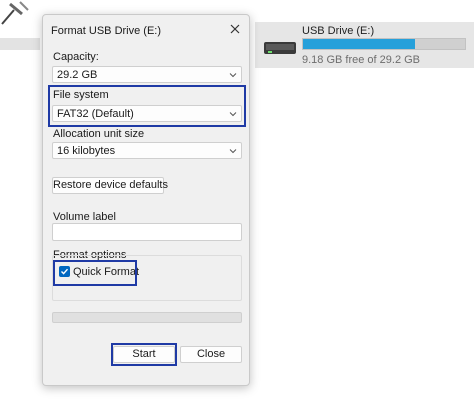 Image resolution: width=474 pixels, height=410 pixels. I want to click on format-progress-bar, so click(147, 317).